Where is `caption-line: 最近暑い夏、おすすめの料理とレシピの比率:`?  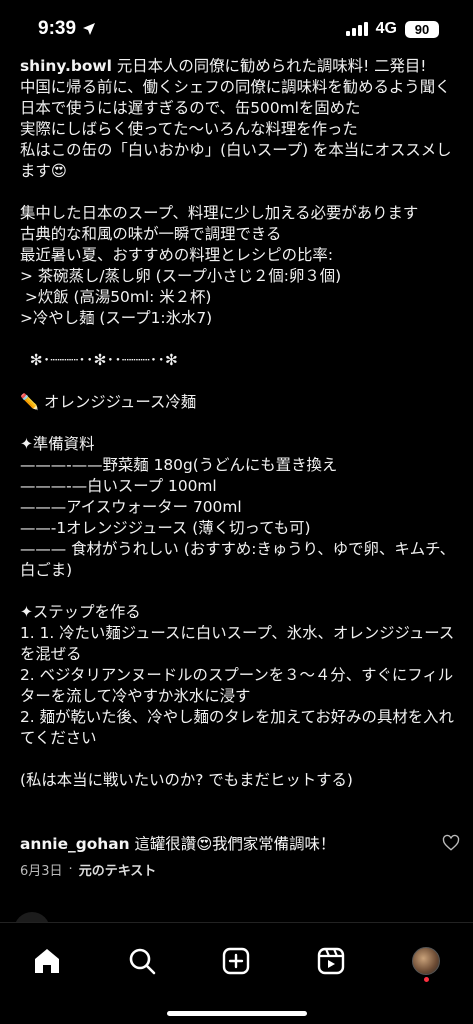
caption-line: 最近暑い夏、おすすめの料理とレシピの比率: is located at coordinates (176, 255).